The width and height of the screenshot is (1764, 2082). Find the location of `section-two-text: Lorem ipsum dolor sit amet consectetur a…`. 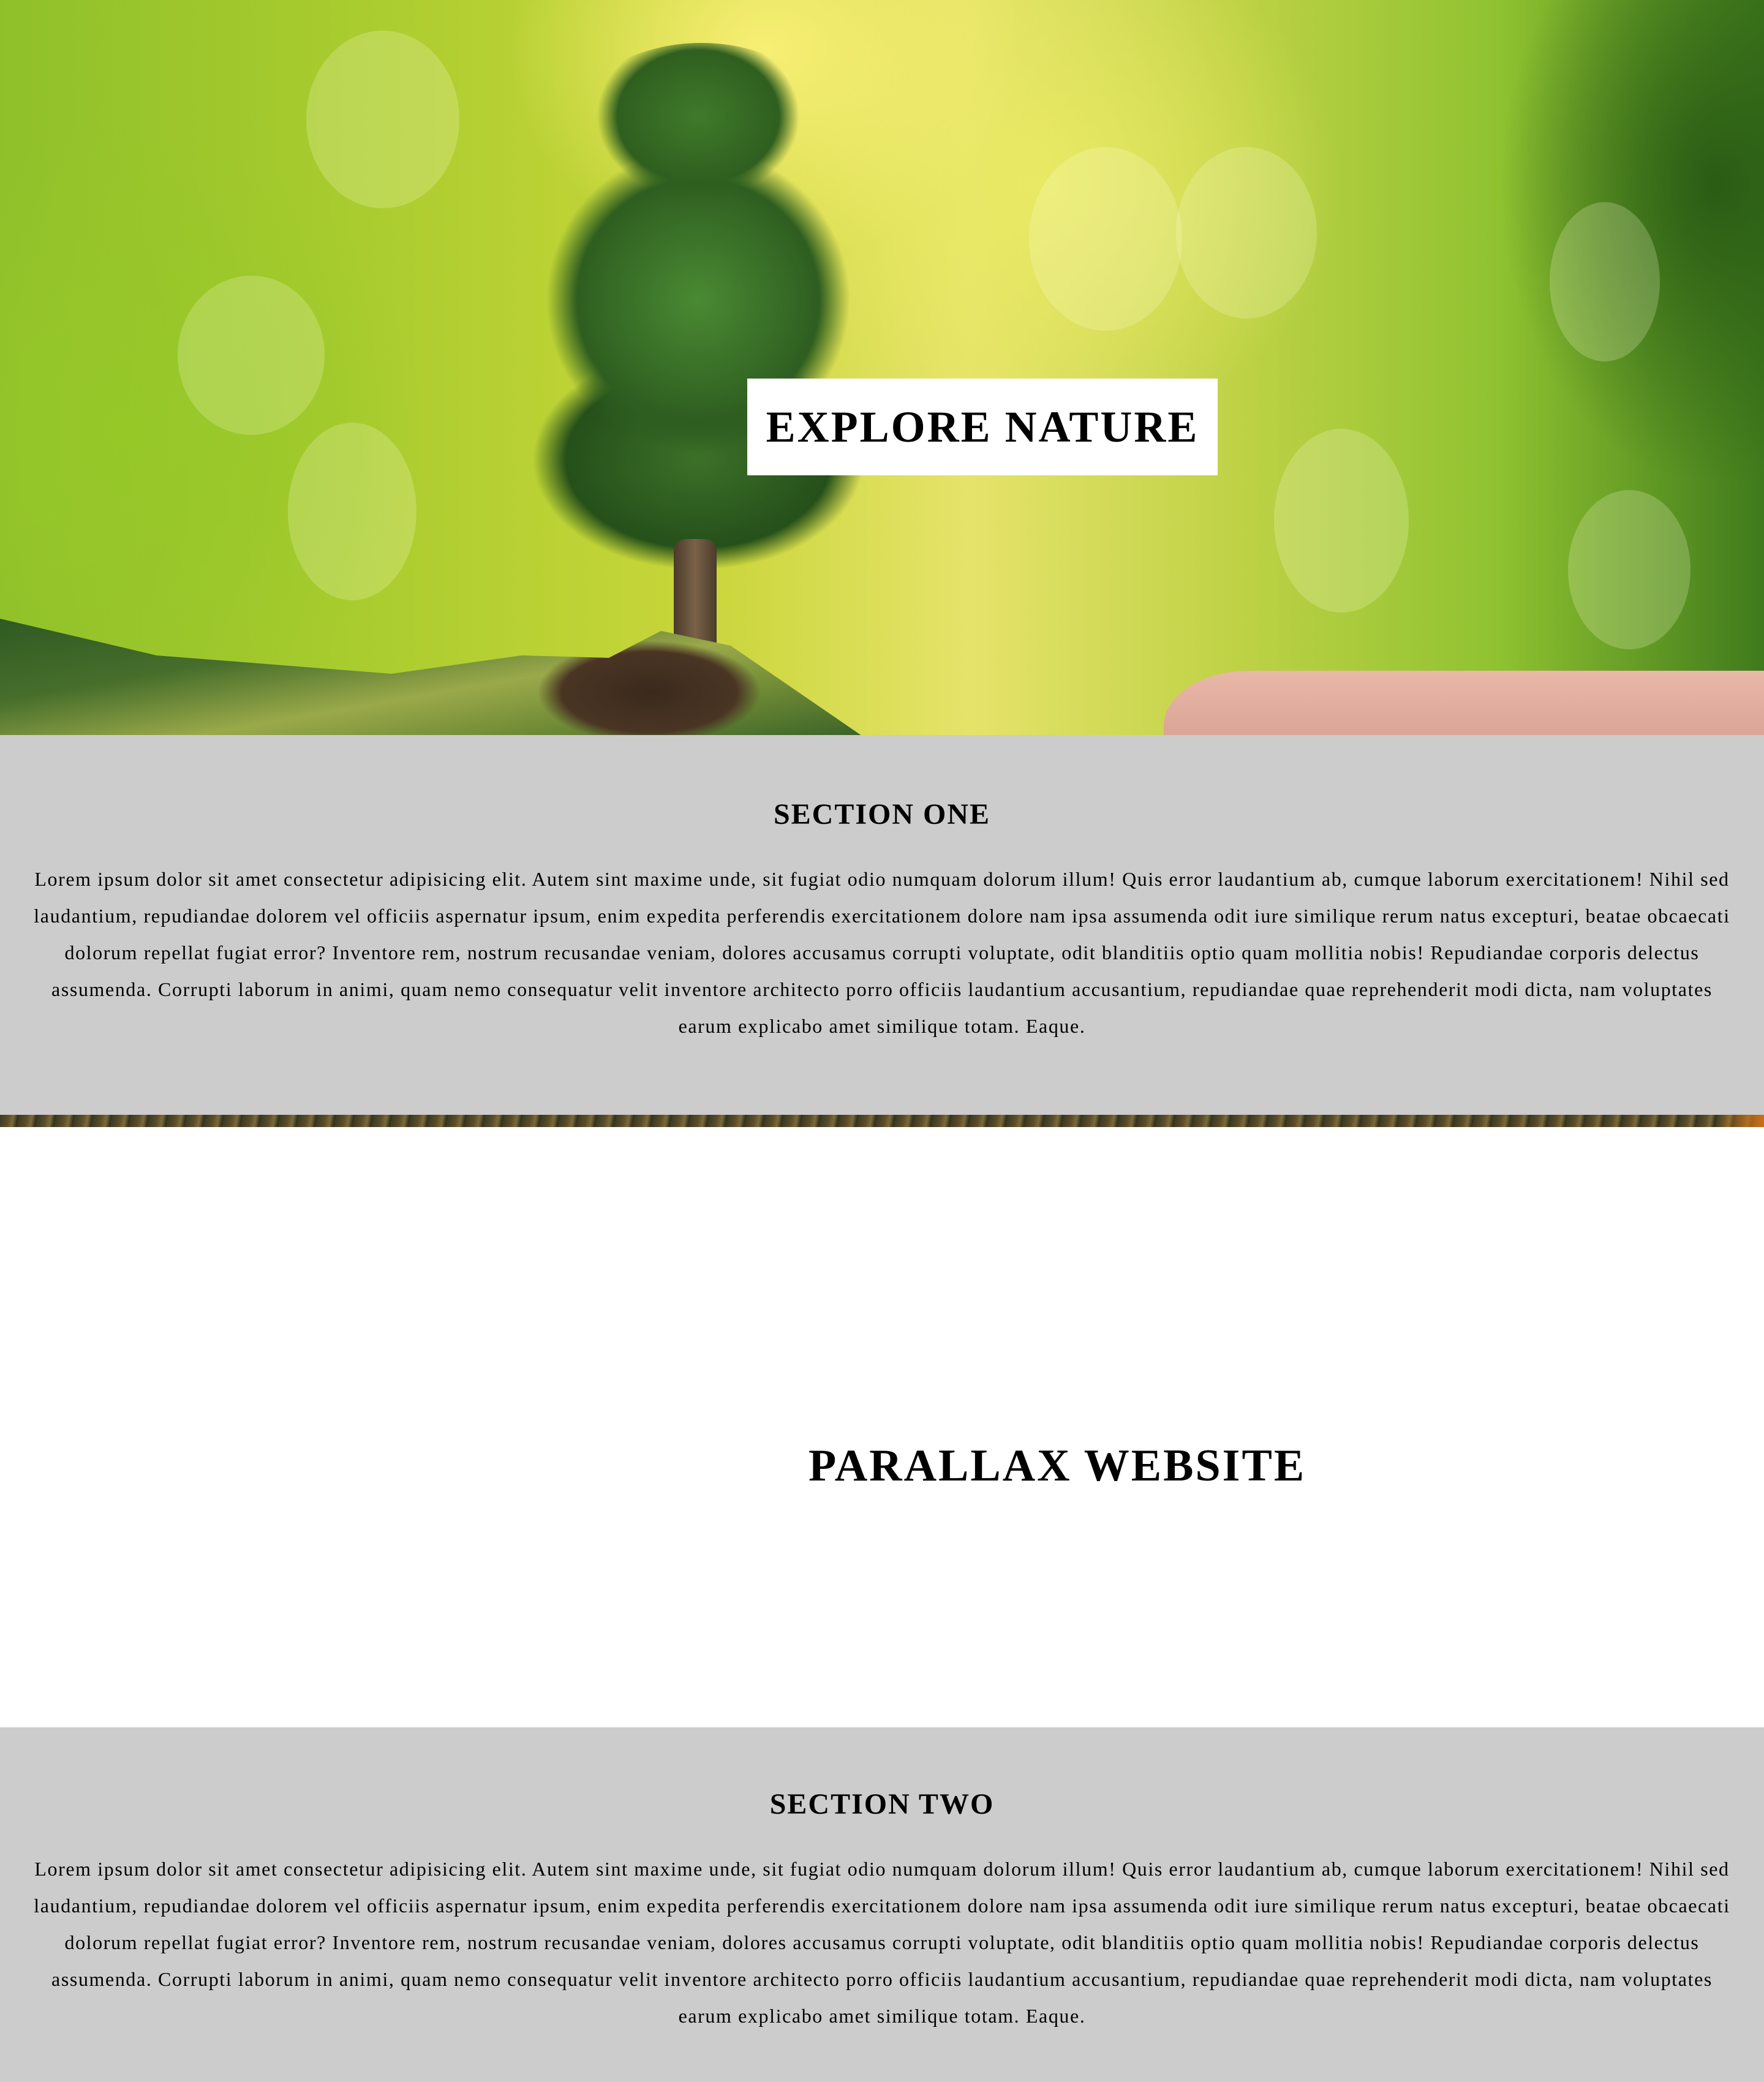

section-two-text: Lorem ipsum dolor sit amet consectetur a… is located at coordinates (882, 1943).